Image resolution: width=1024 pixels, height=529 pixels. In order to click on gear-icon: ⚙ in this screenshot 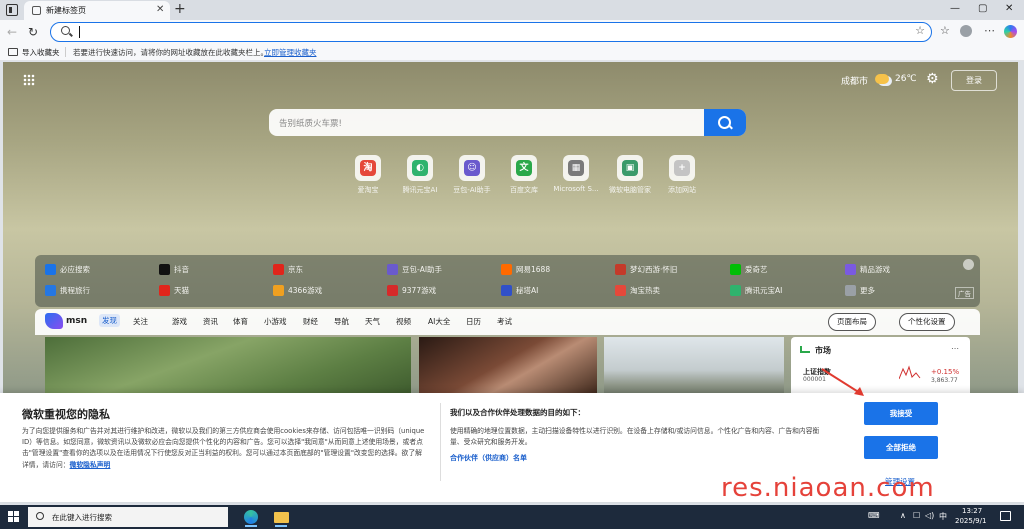, I will do `click(932, 79)`.